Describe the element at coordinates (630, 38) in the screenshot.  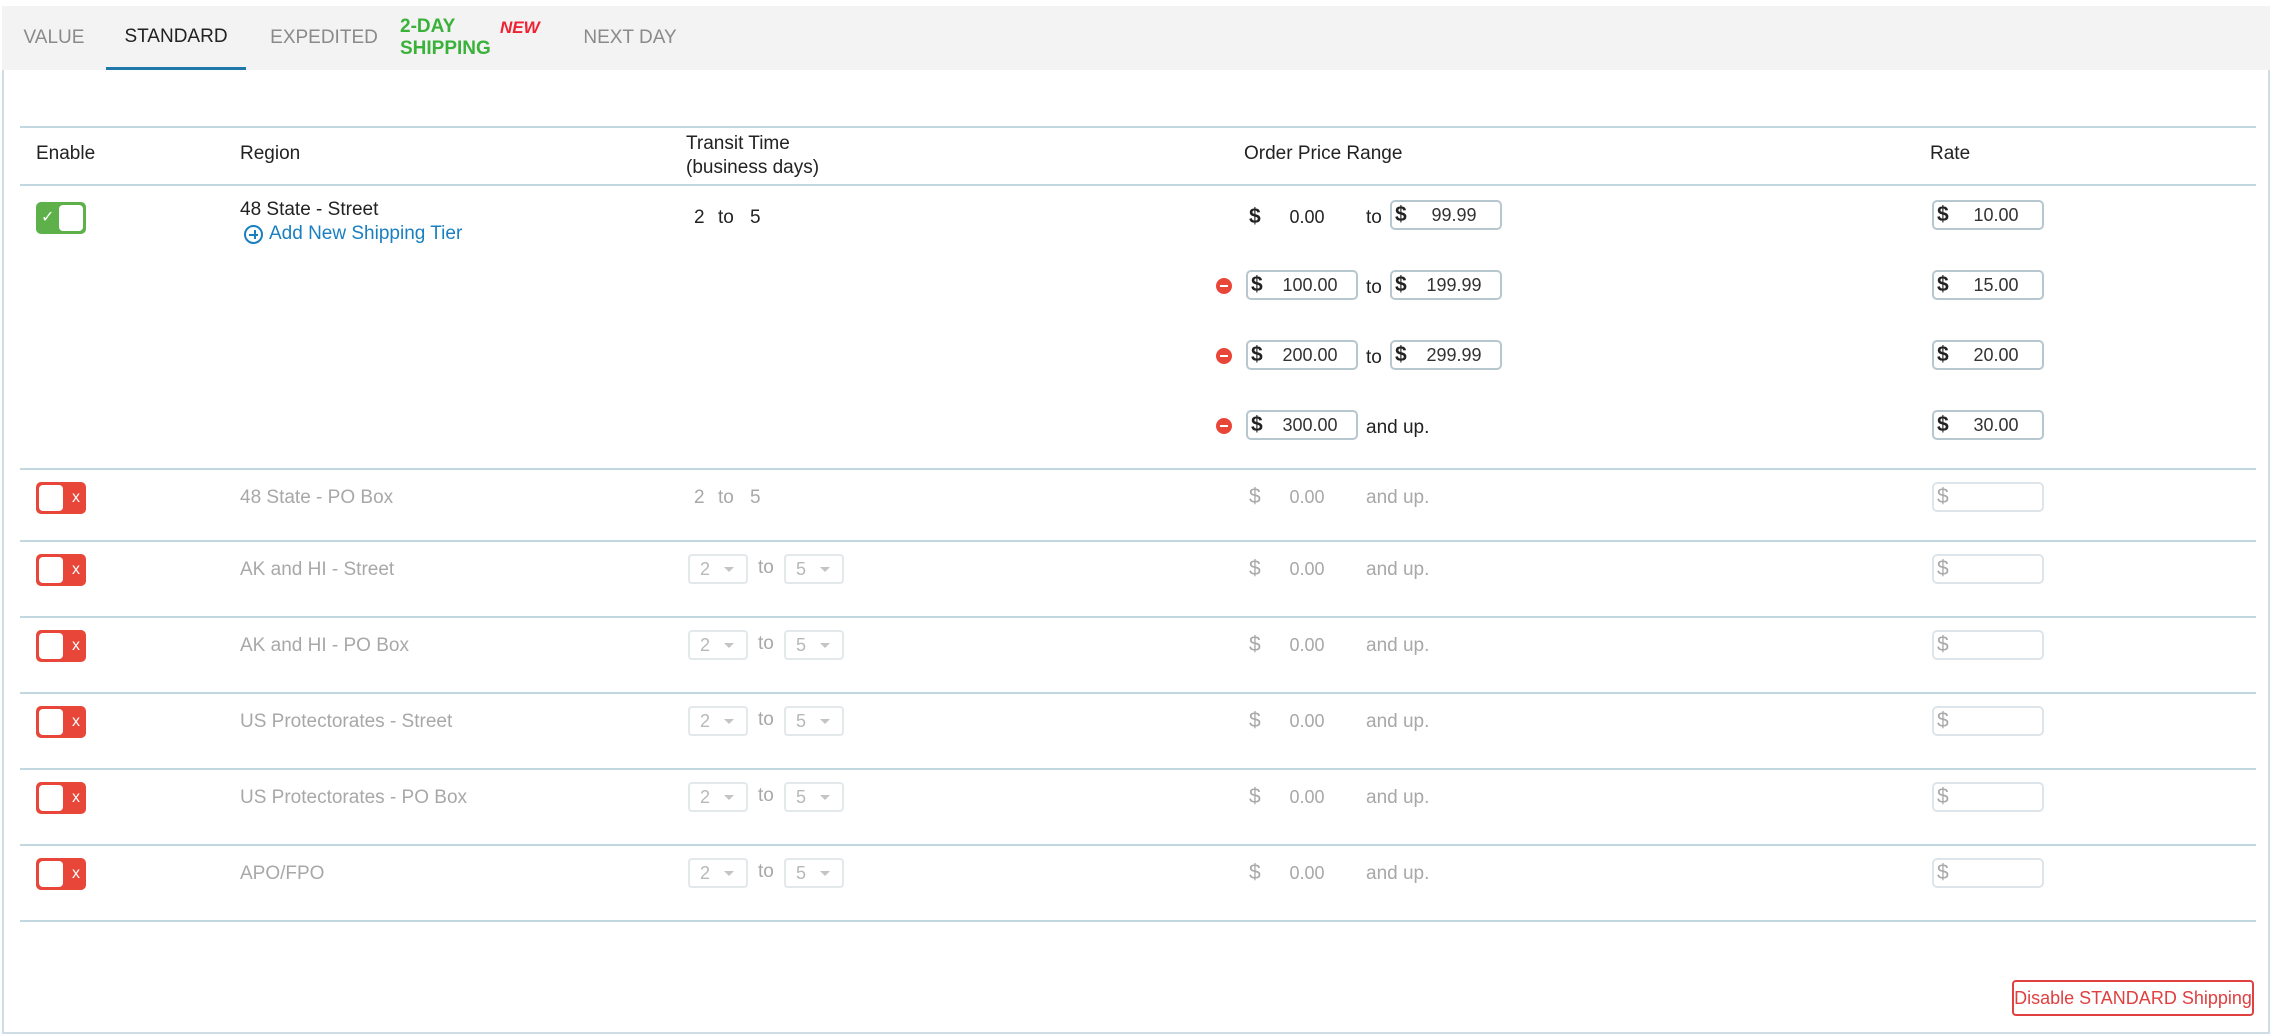
I see `tab-next-day: NEXT DAY` at that location.